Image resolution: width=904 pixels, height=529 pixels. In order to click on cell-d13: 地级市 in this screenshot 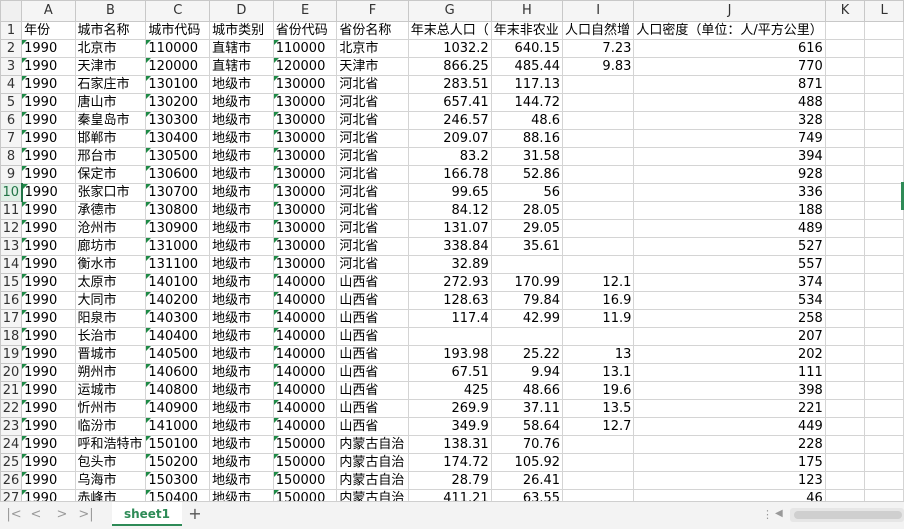, I will do `click(241, 246)`.